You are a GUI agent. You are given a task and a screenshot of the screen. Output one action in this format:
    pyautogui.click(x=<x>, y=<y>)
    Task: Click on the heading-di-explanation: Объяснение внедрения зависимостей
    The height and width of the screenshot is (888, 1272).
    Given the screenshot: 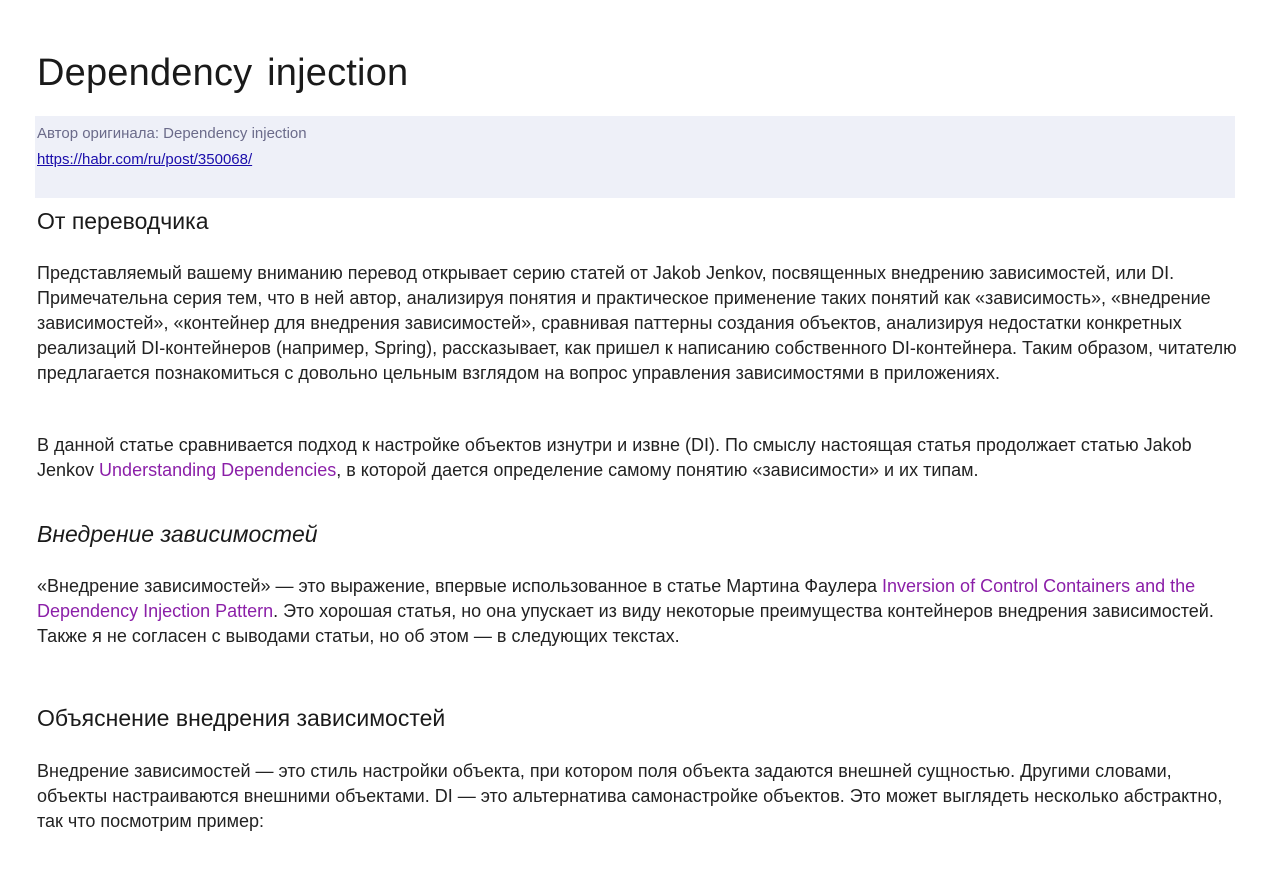 What is the action you would take?
    pyautogui.click(x=241, y=718)
    